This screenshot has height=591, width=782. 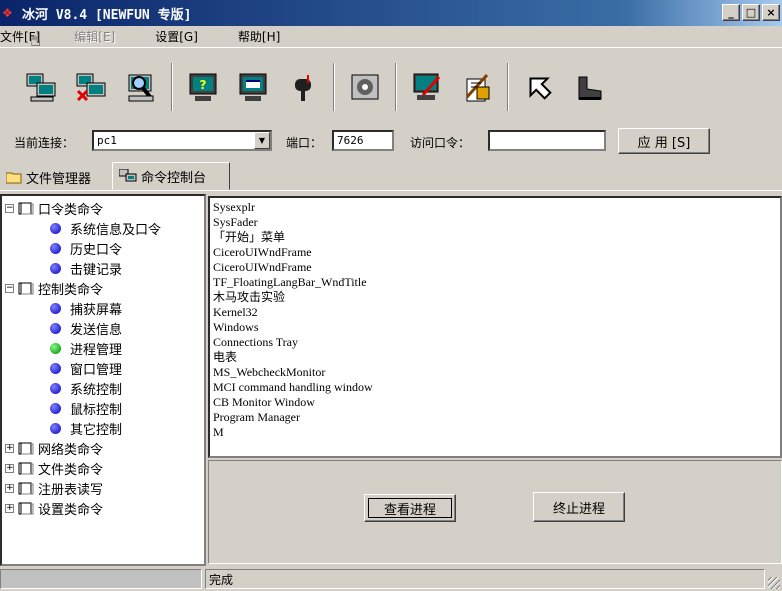 I want to click on menu-edit: 编辑[E], so click(x=94, y=36).